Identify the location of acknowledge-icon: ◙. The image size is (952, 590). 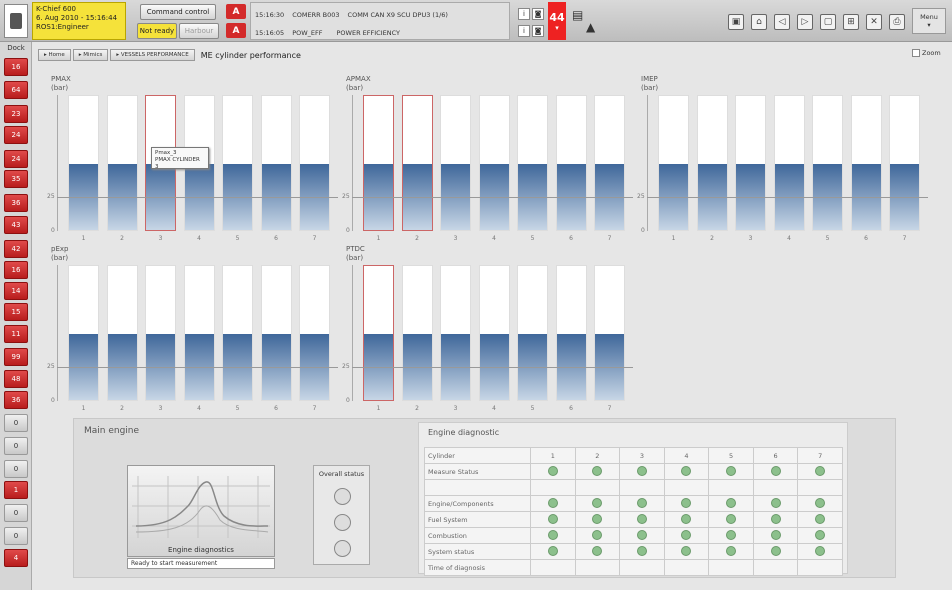
(538, 14).